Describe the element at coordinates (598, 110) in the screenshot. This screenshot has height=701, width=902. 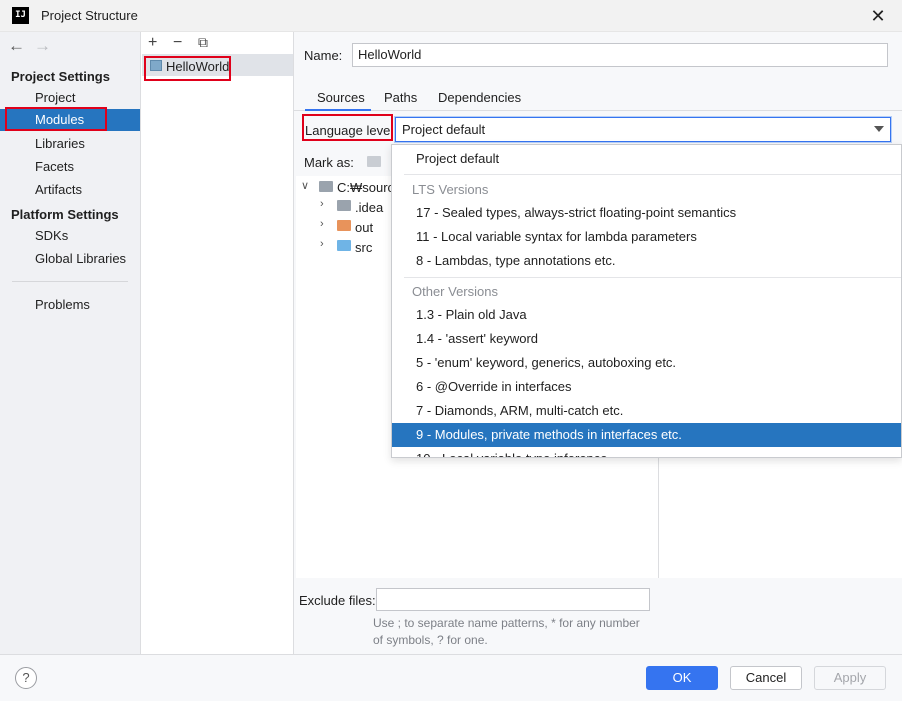
I see `tabs-divider` at that location.